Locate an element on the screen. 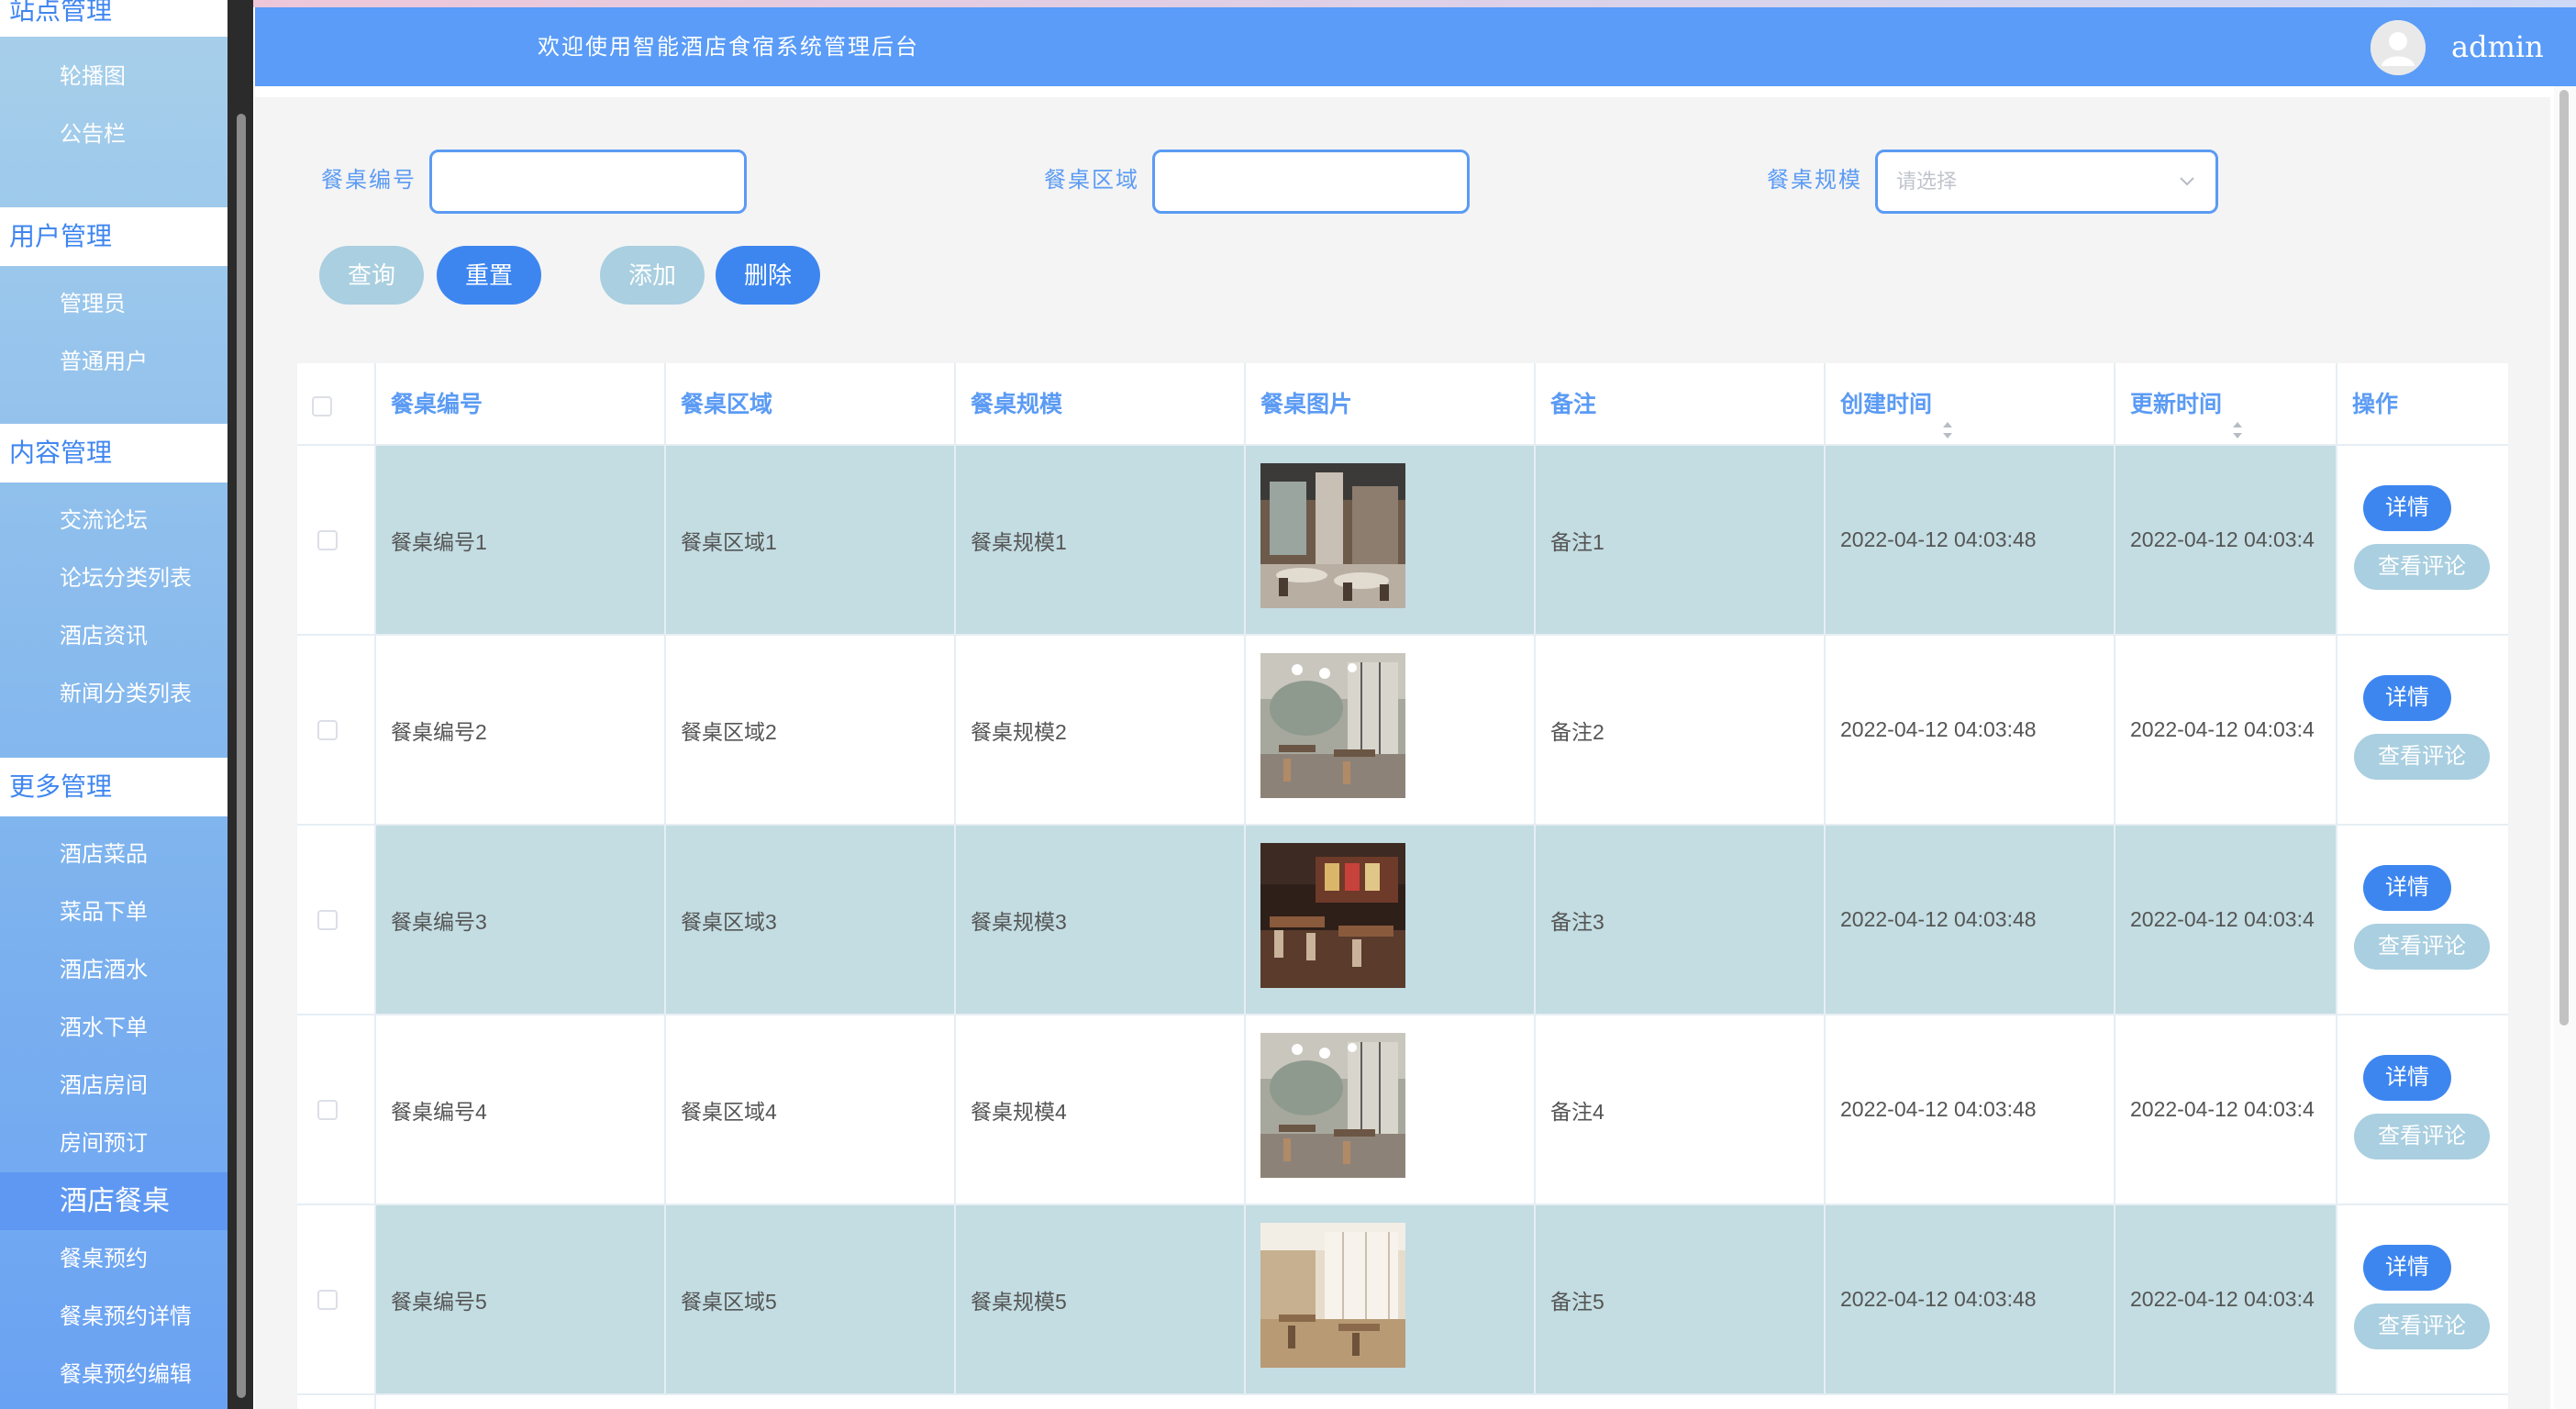  sidebar-item-forum: 交流论坛 is located at coordinates (114, 520).